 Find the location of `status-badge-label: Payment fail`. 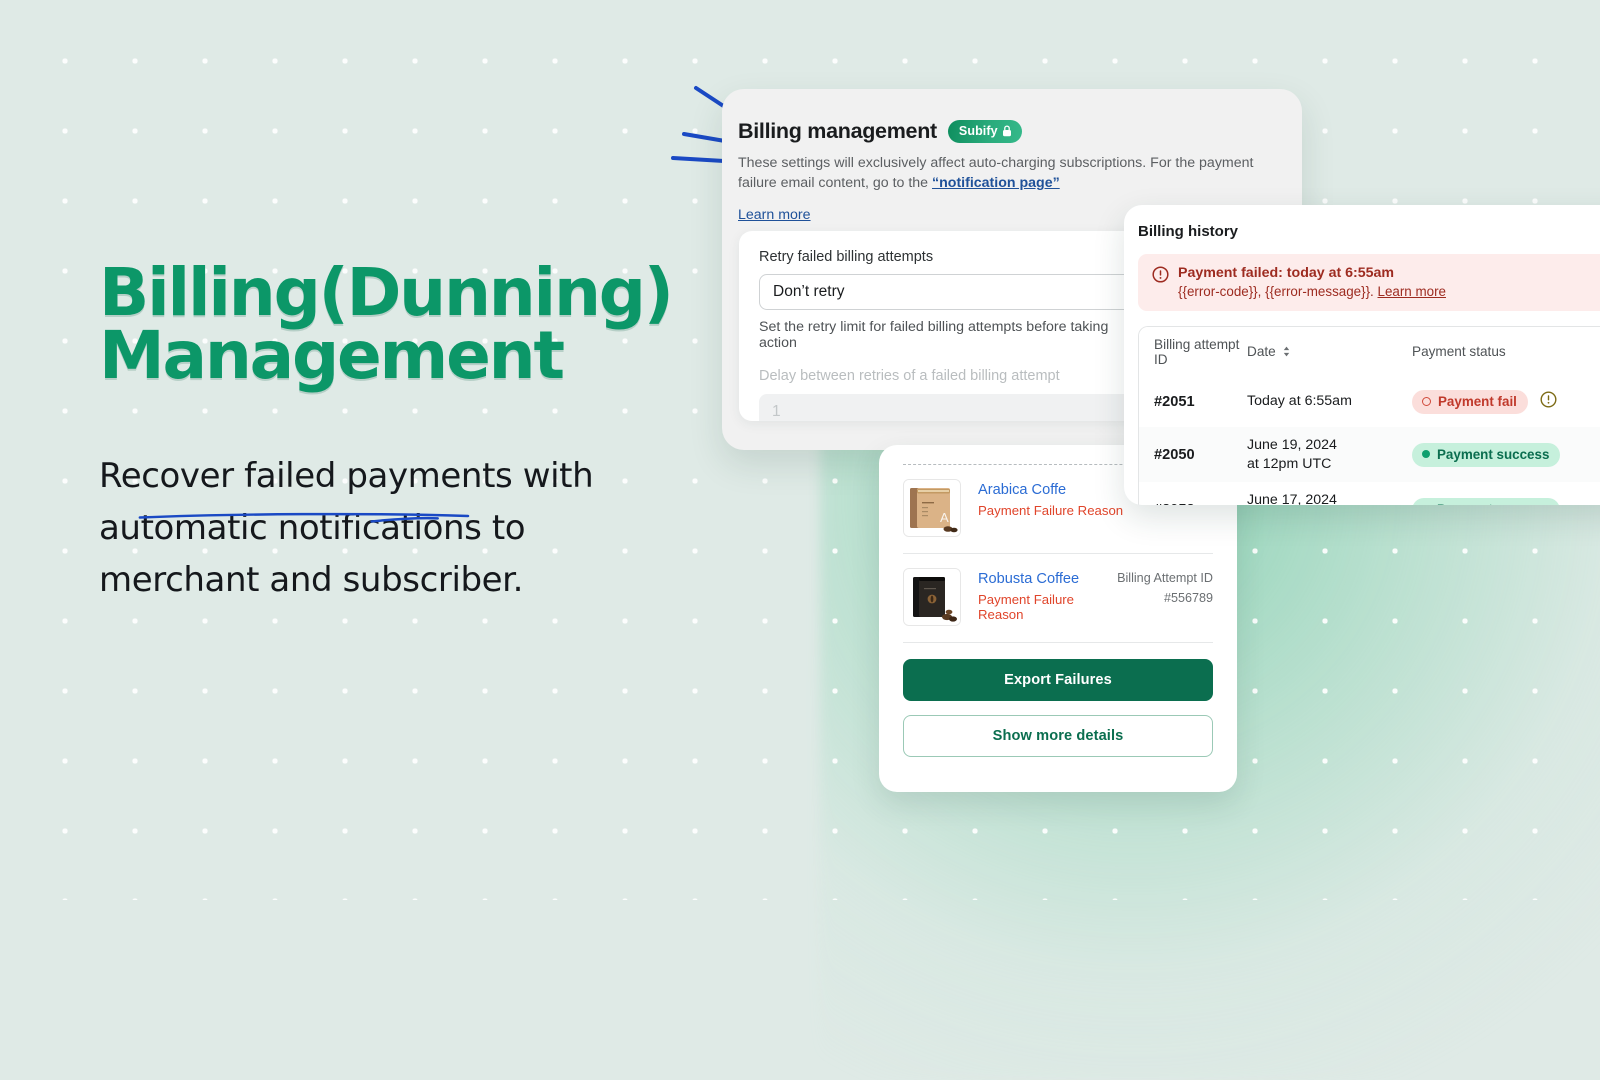

status-badge-label: Payment fail is located at coordinates (1477, 401).